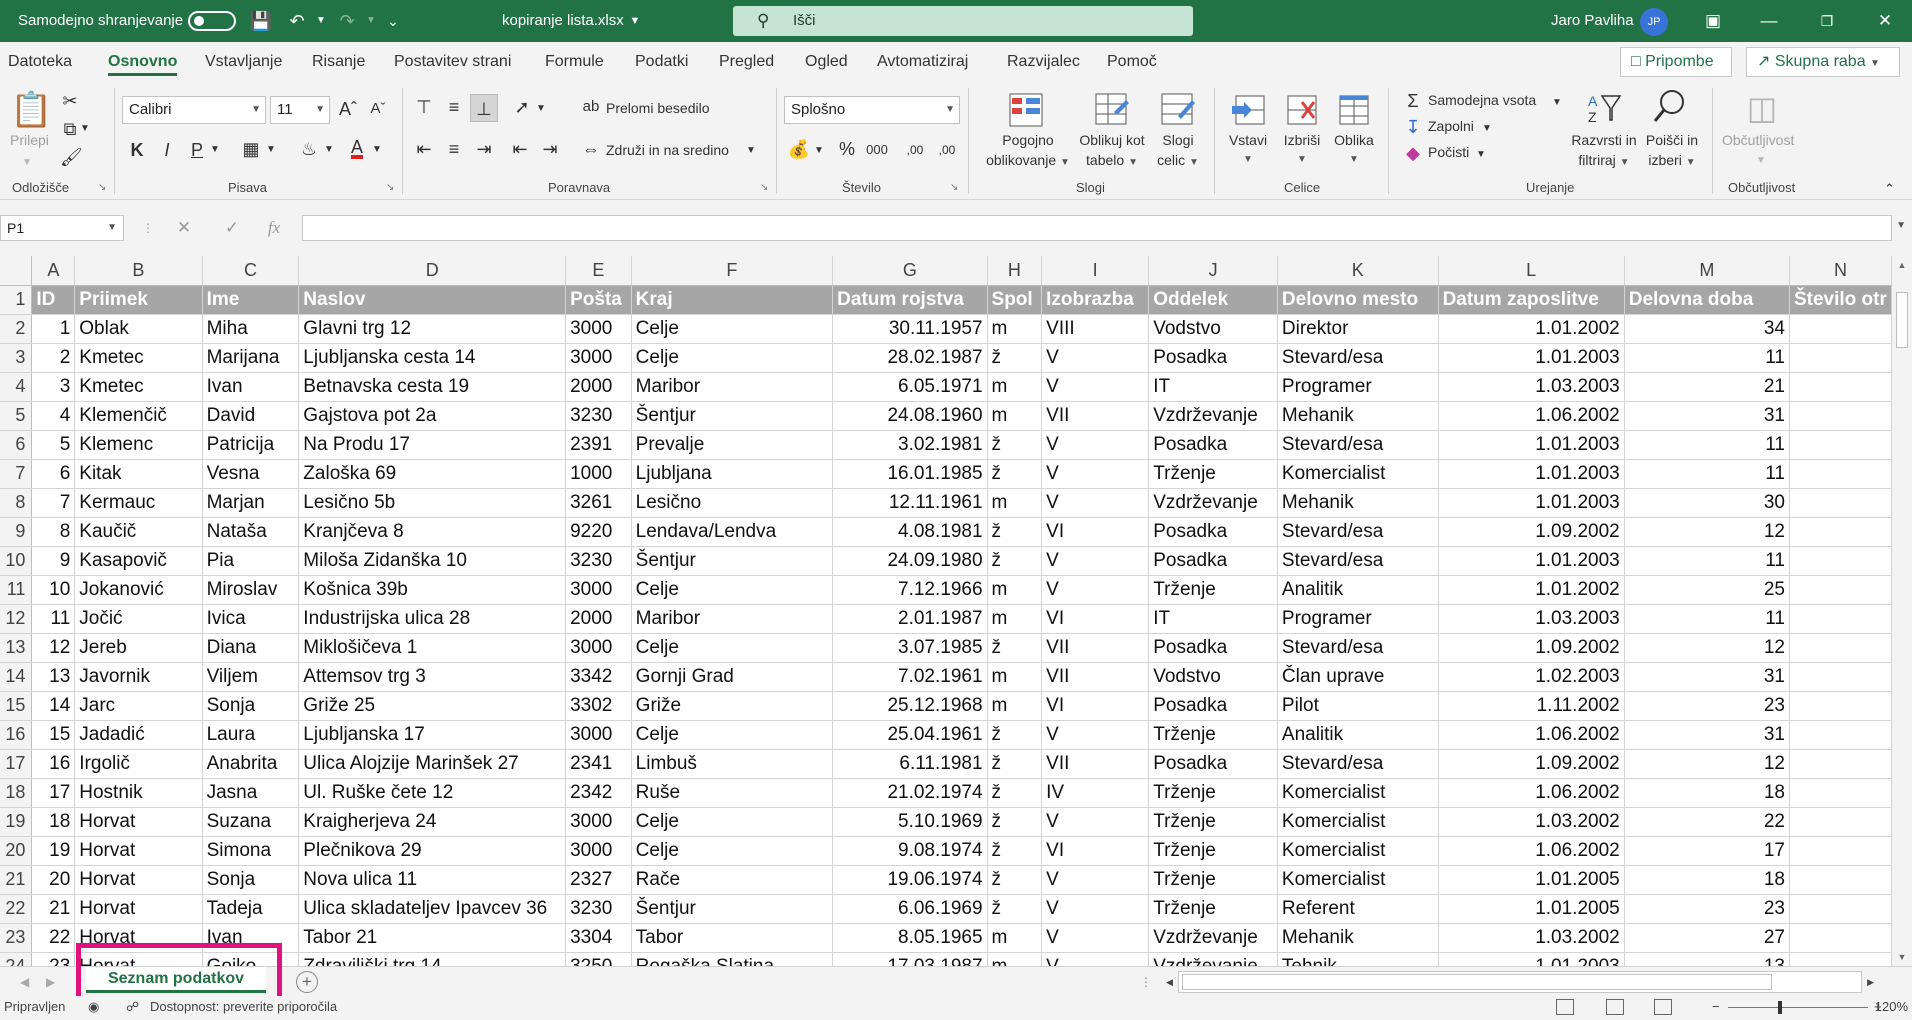 This screenshot has height=1020, width=1912. I want to click on cell: Tabor 21, so click(432, 938).